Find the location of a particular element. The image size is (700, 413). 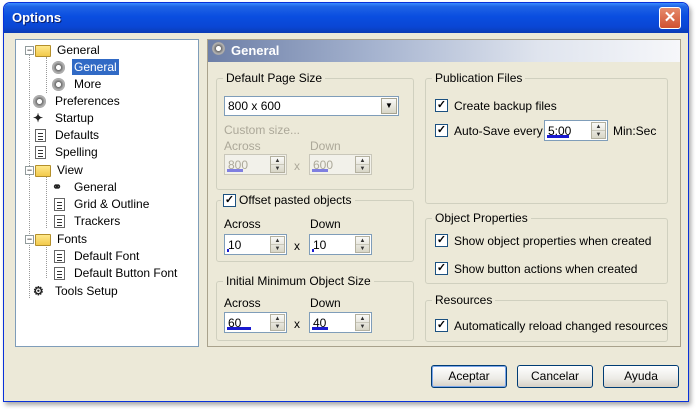

startup-icon: ✦ is located at coordinates (38, 118).